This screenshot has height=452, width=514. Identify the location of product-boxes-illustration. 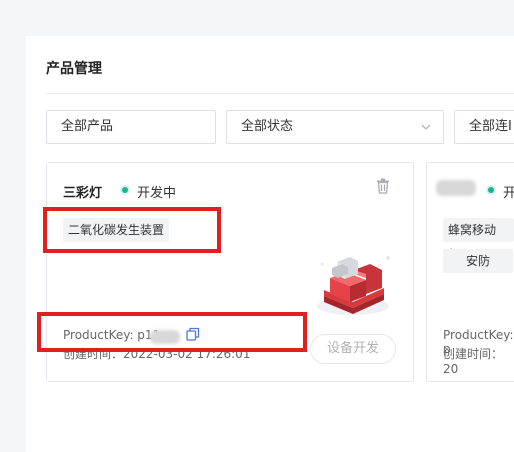
(353, 285).